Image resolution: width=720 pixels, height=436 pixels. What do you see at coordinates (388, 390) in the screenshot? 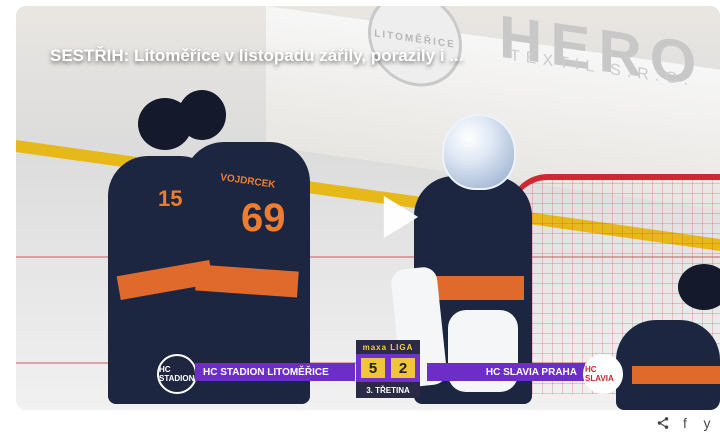
I see `period-label: 3. TŘETINA` at bounding box center [388, 390].